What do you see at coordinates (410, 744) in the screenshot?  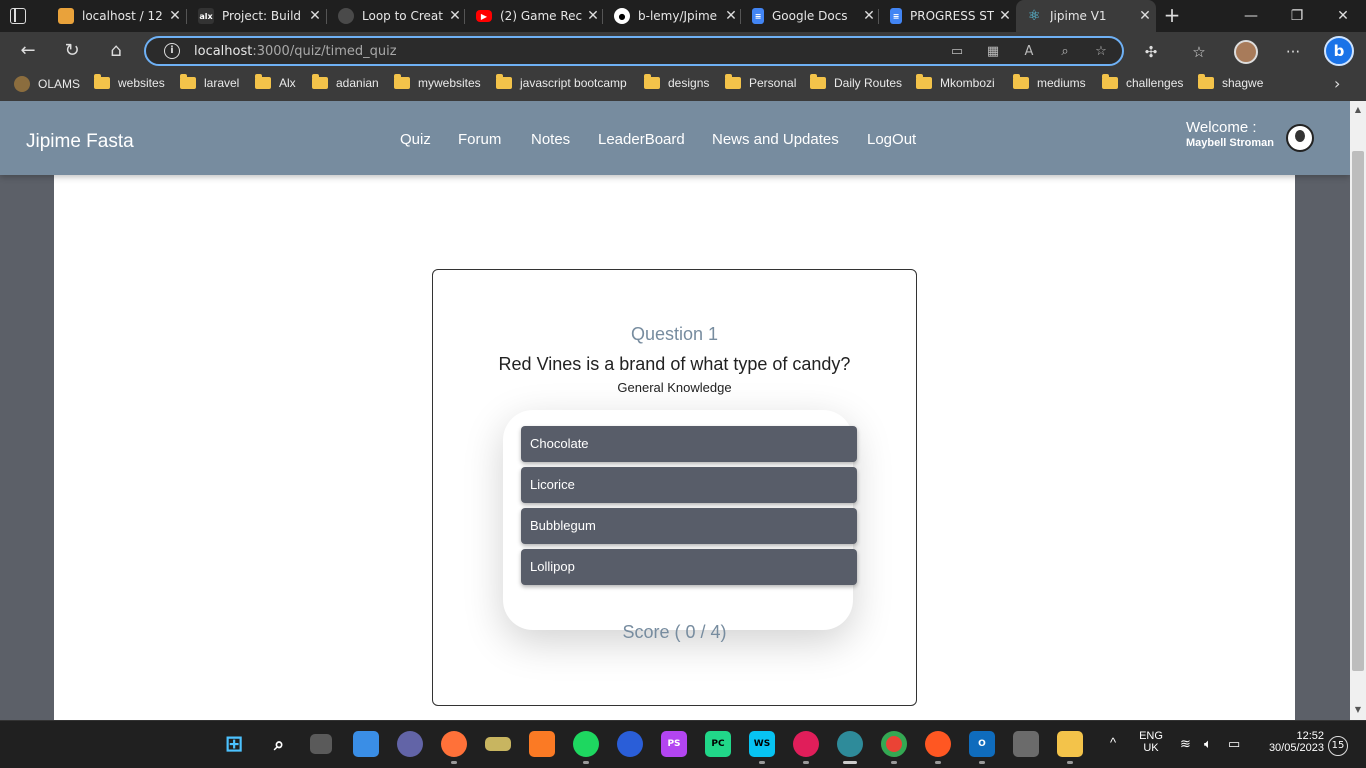 I see `teams-chat-icon` at bounding box center [410, 744].